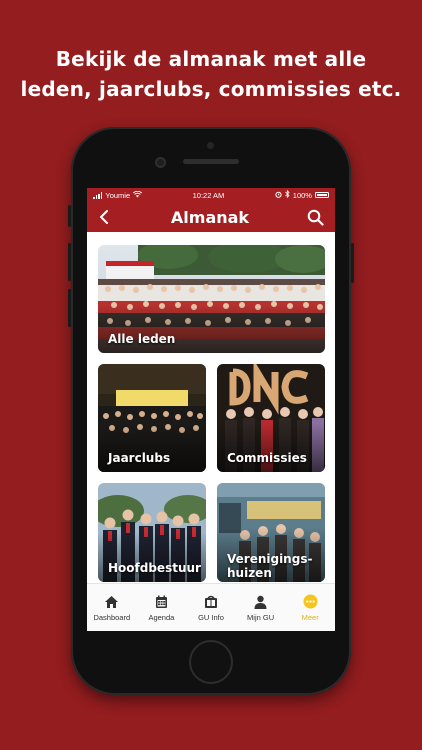  Describe the element at coordinates (287, 194) in the screenshot. I see `bluetooth-icon` at that location.